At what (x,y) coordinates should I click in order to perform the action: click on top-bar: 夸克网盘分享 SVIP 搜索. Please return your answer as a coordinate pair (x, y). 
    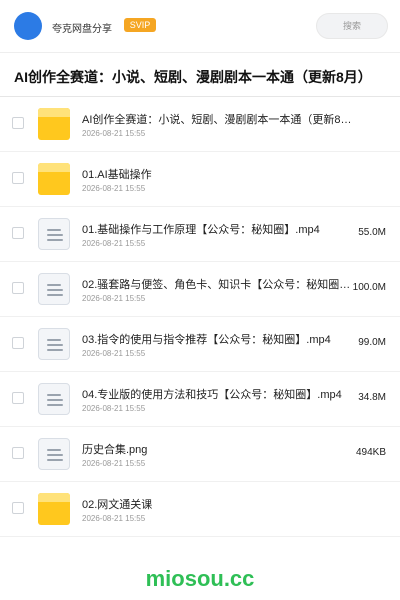
    Looking at the image, I should click on (200, 26).